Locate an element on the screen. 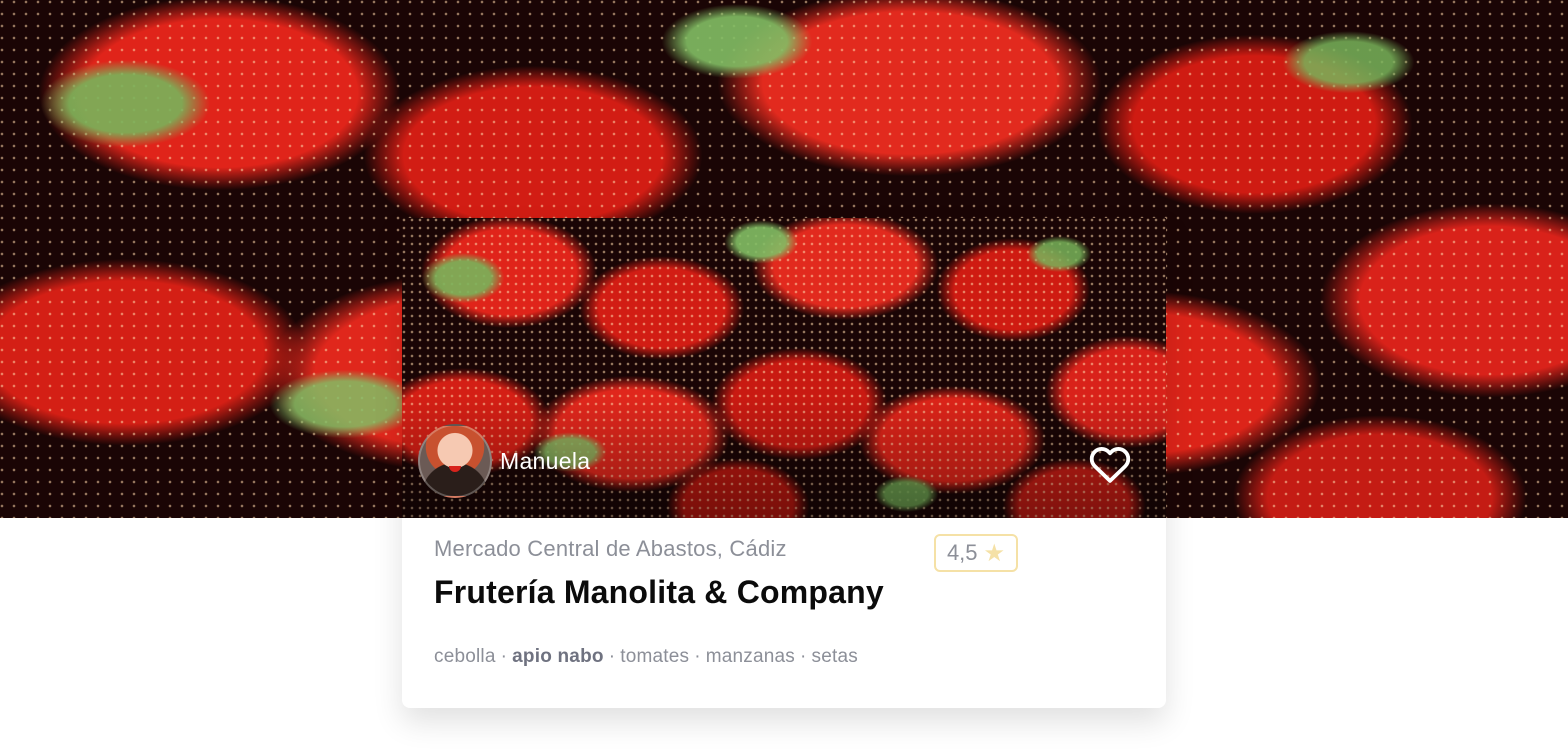  shop-title: Frutería Manolita & Company is located at coordinates (659, 592).